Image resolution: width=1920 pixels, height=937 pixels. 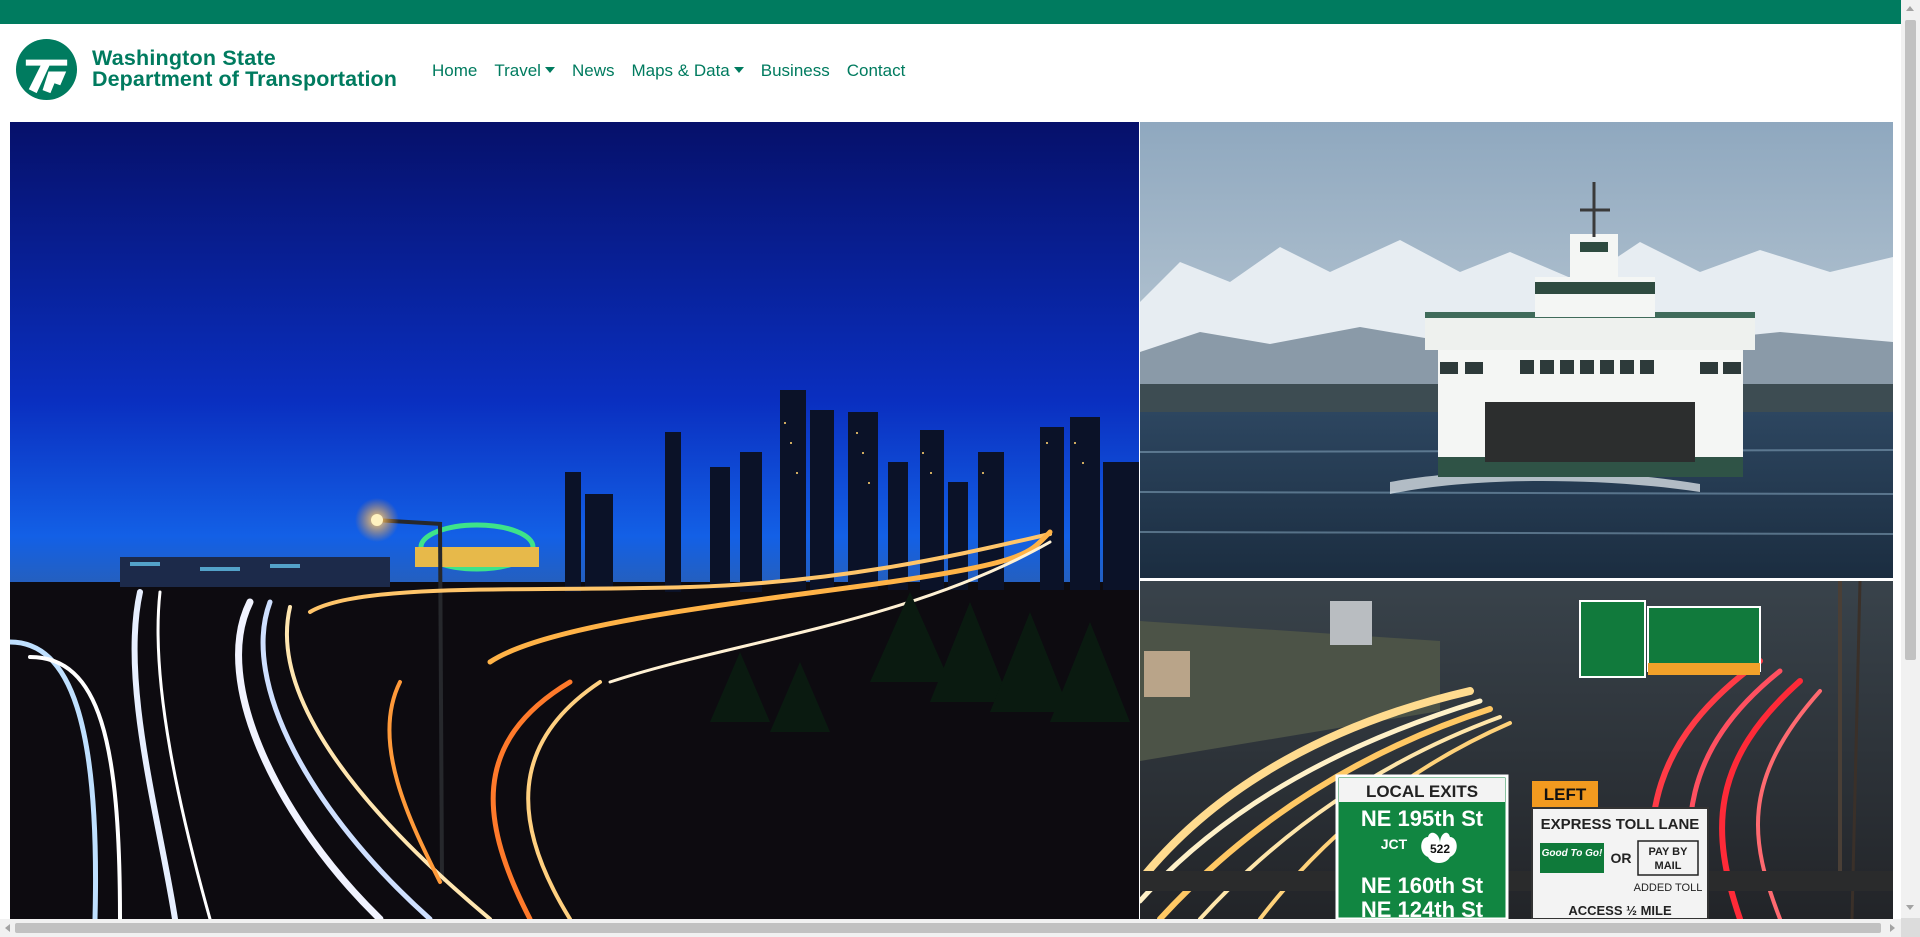 I want to click on sign-junction: JCT, so click(x=1394, y=844).